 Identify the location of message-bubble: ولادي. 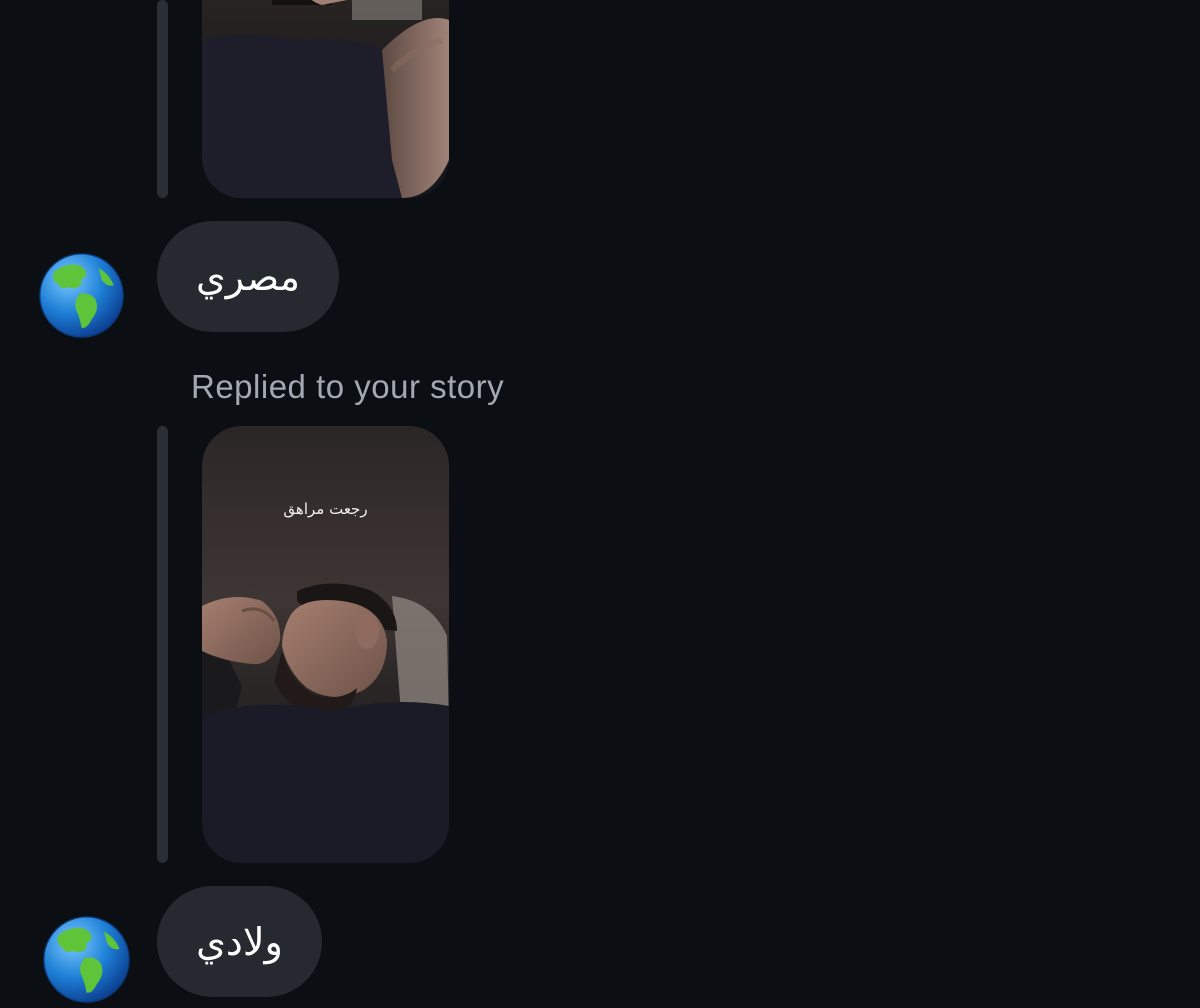
(239, 941).